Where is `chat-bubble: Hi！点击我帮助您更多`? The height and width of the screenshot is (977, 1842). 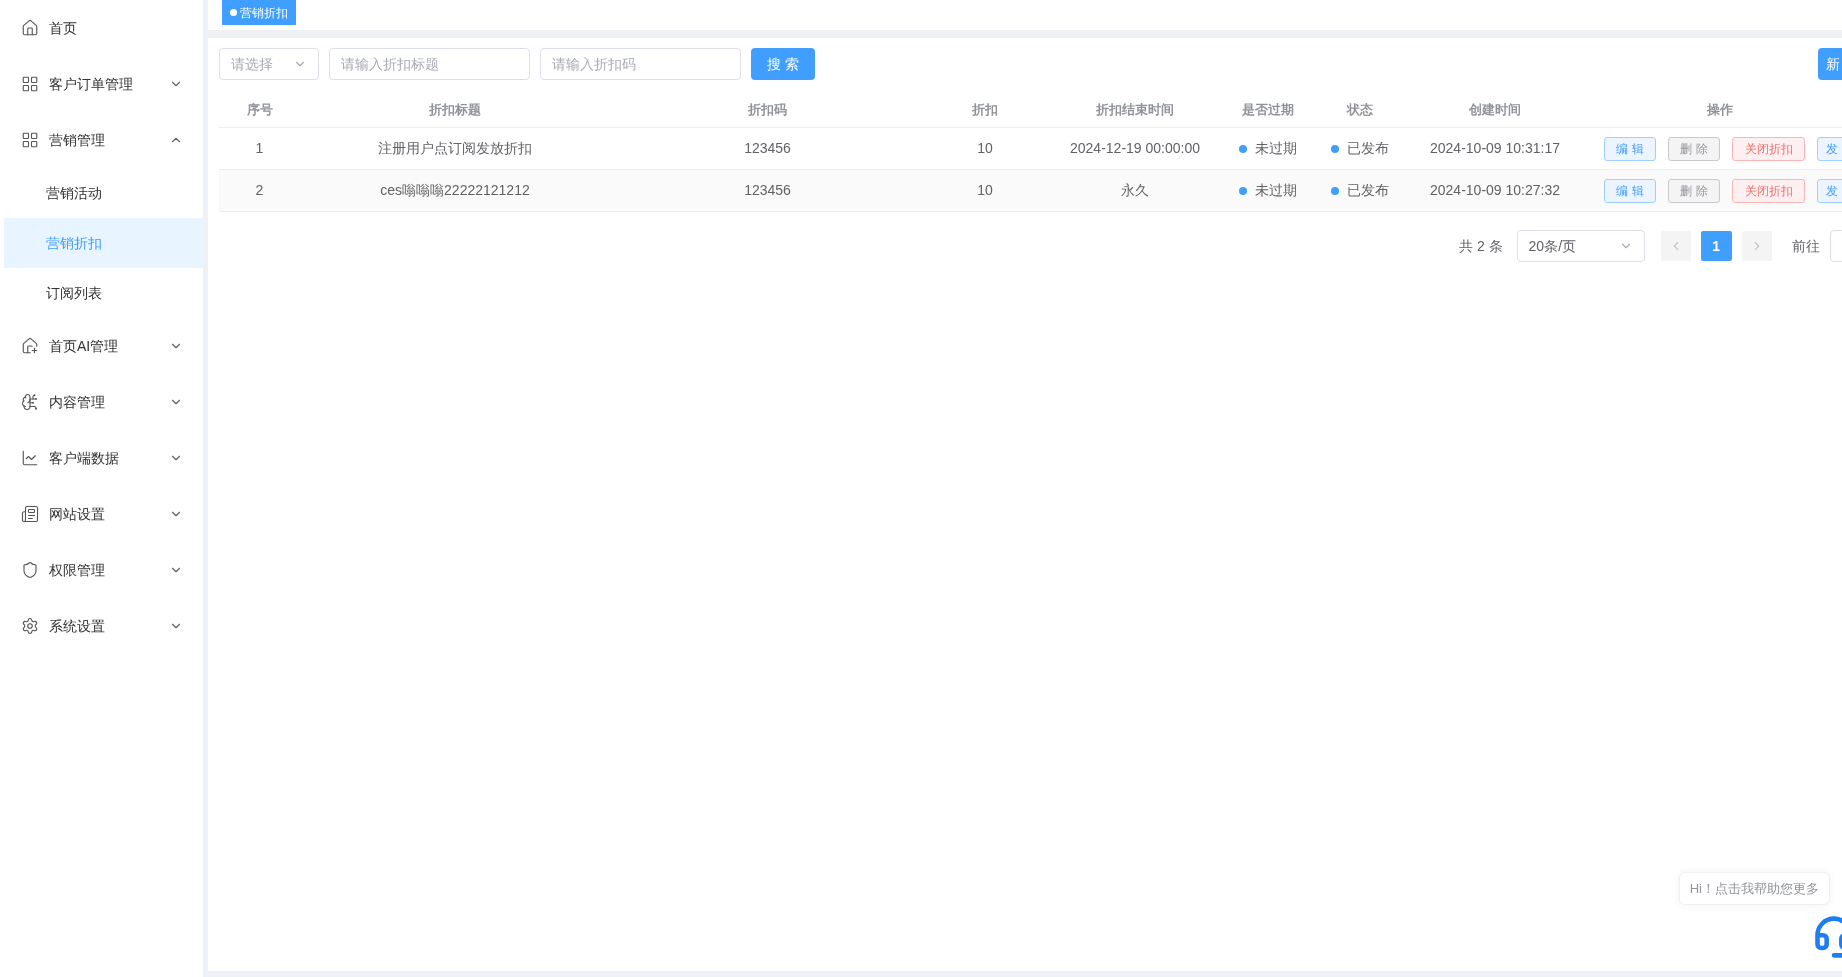 chat-bubble: Hi！点击我帮助您更多 is located at coordinates (1754, 888).